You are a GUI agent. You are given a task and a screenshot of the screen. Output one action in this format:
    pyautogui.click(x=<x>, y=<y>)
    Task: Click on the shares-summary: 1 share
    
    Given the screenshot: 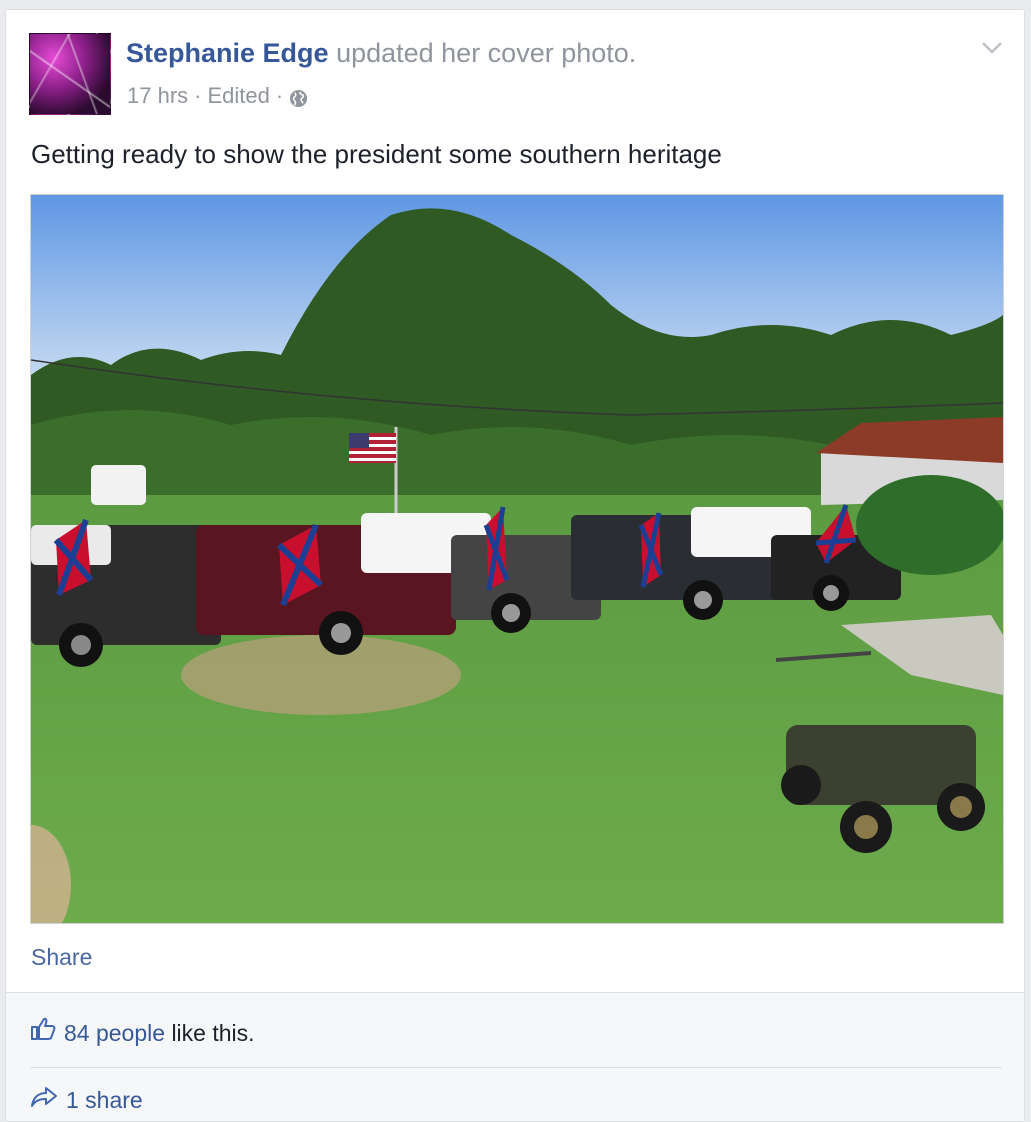 What is the action you would take?
    pyautogui.click(x=86, y=1100)
    